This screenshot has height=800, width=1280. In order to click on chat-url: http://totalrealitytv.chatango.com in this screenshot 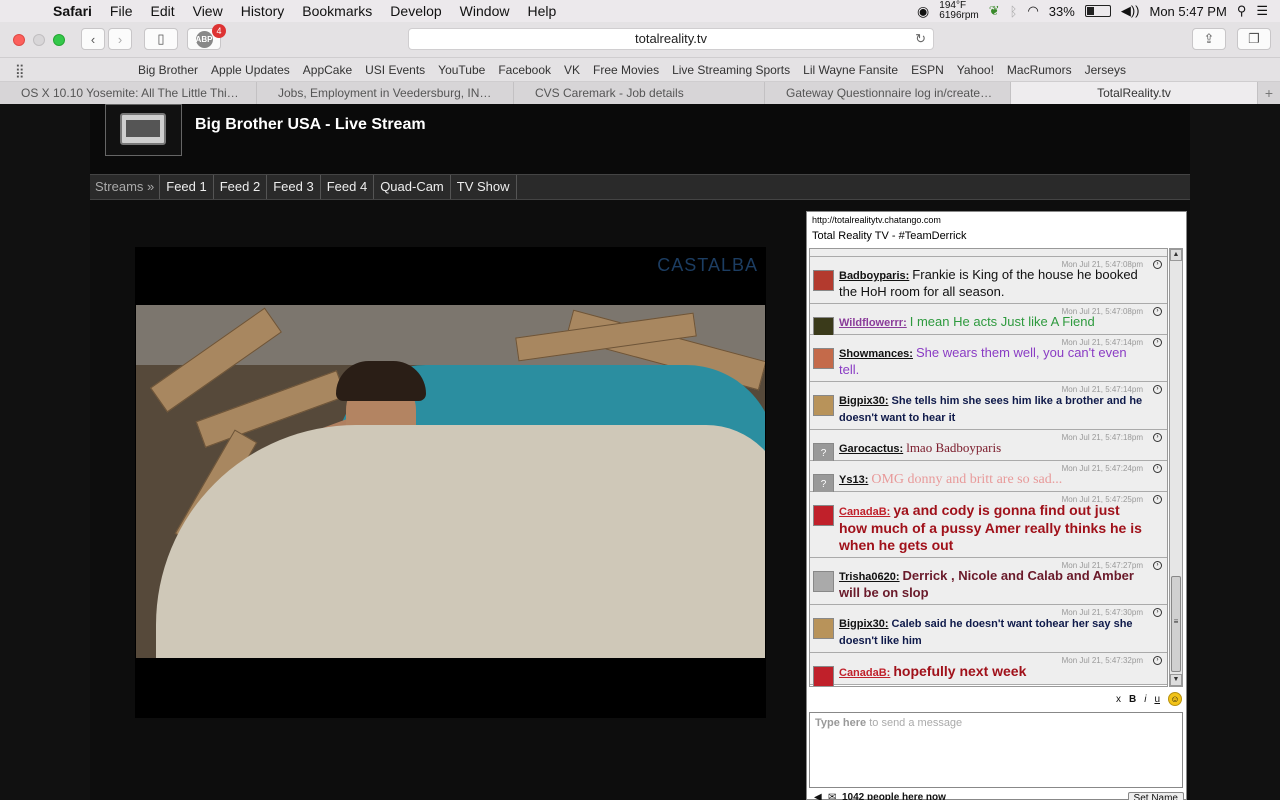, I will do `click(876, 220)`.